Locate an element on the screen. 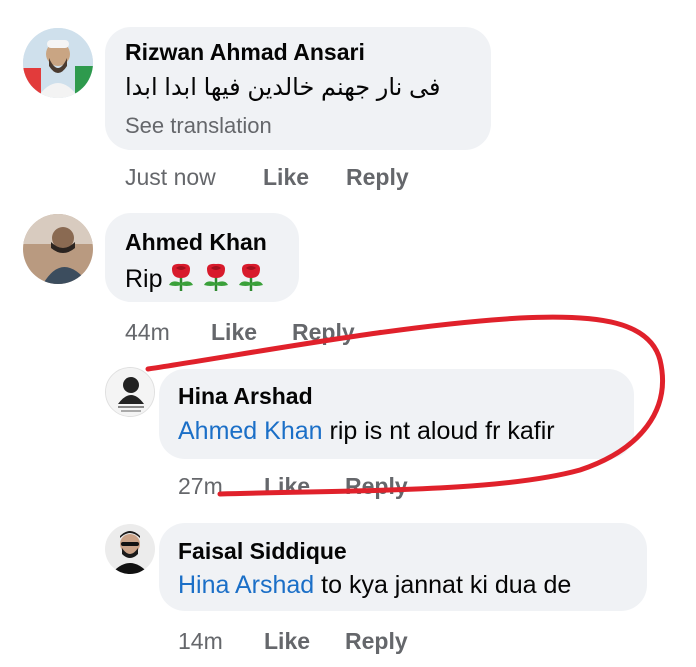  comment-text: to kya jannat ki dua de is located at coordinates (443, 585).